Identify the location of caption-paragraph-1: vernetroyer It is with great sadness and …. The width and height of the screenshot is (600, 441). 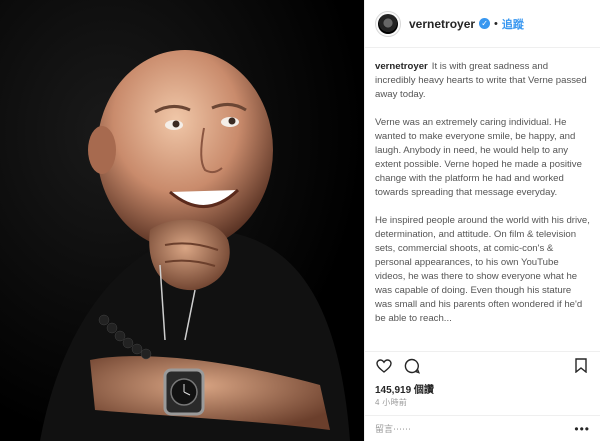
(481, 80).